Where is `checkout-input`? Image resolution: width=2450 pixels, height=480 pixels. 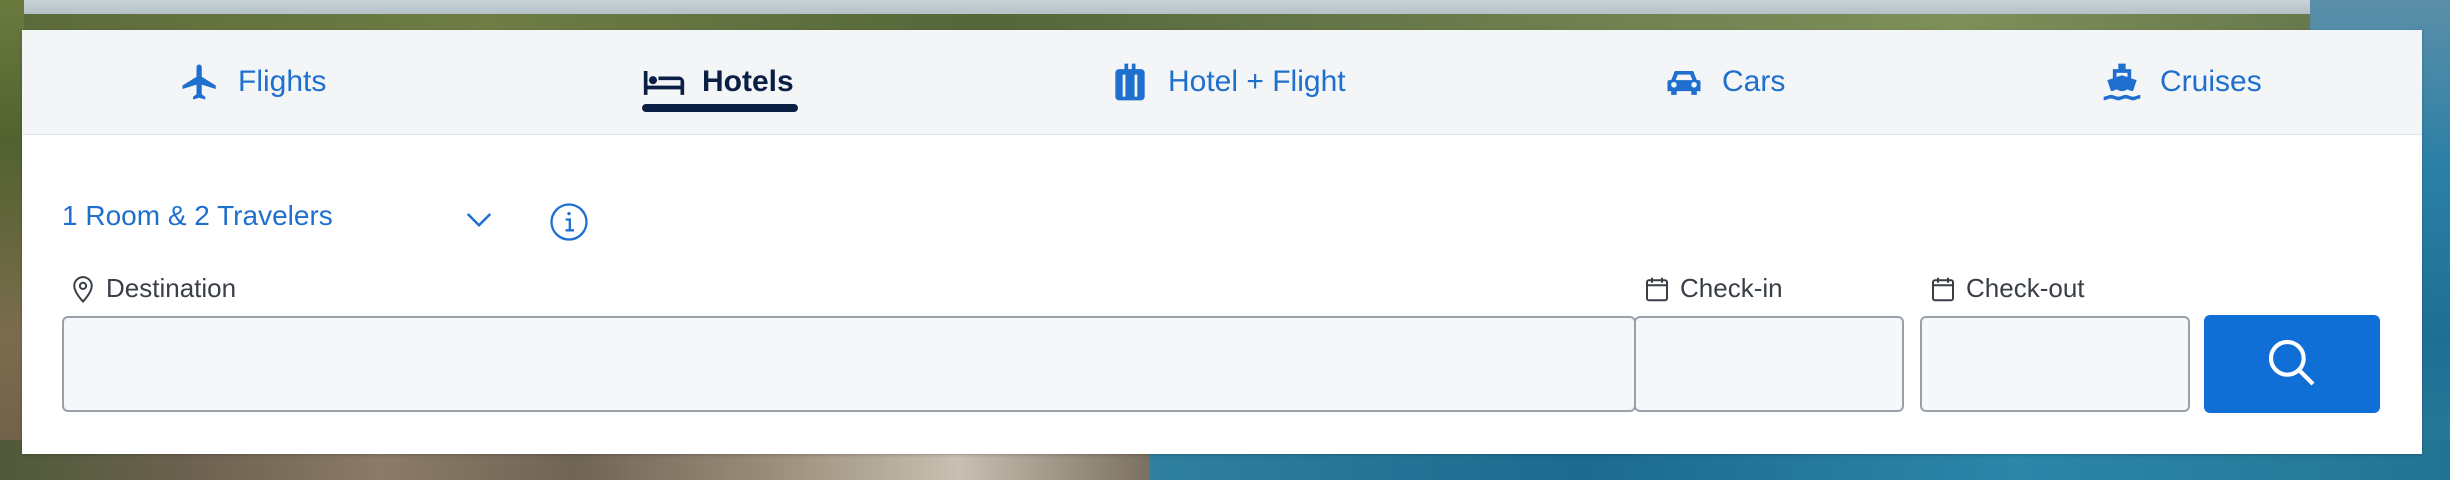 checkout-input is located at coordinates (2055, 364).